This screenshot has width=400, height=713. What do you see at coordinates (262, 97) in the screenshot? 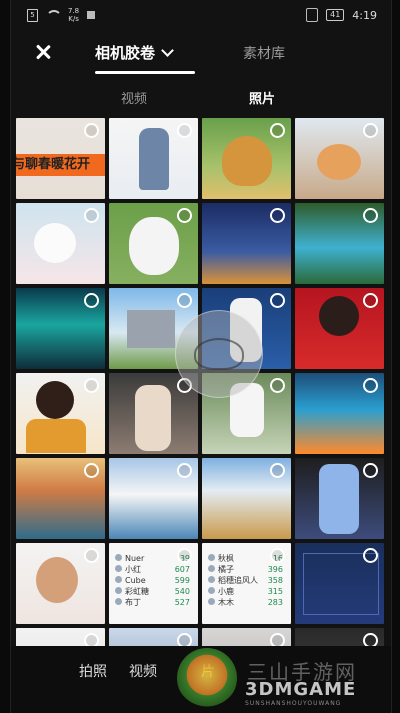
I see `subtab-photo: 照片` at bounding box center [262, 97].